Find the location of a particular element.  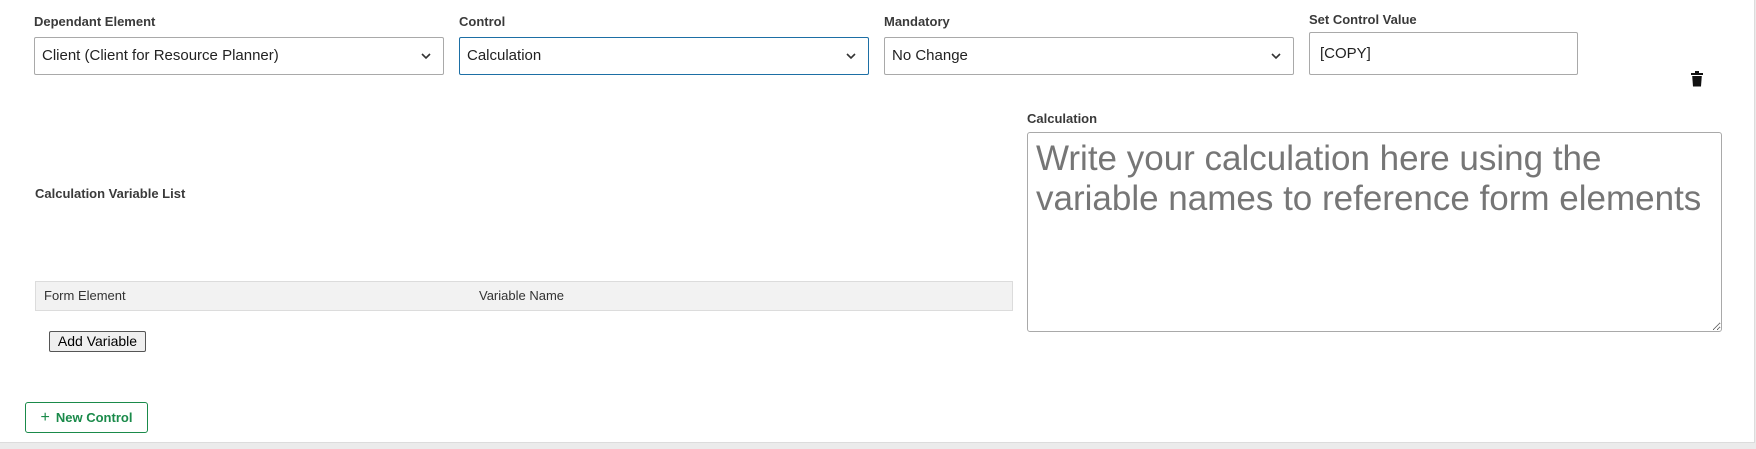

form-element-column-header: Form Element is located at coordinates (85, 295).